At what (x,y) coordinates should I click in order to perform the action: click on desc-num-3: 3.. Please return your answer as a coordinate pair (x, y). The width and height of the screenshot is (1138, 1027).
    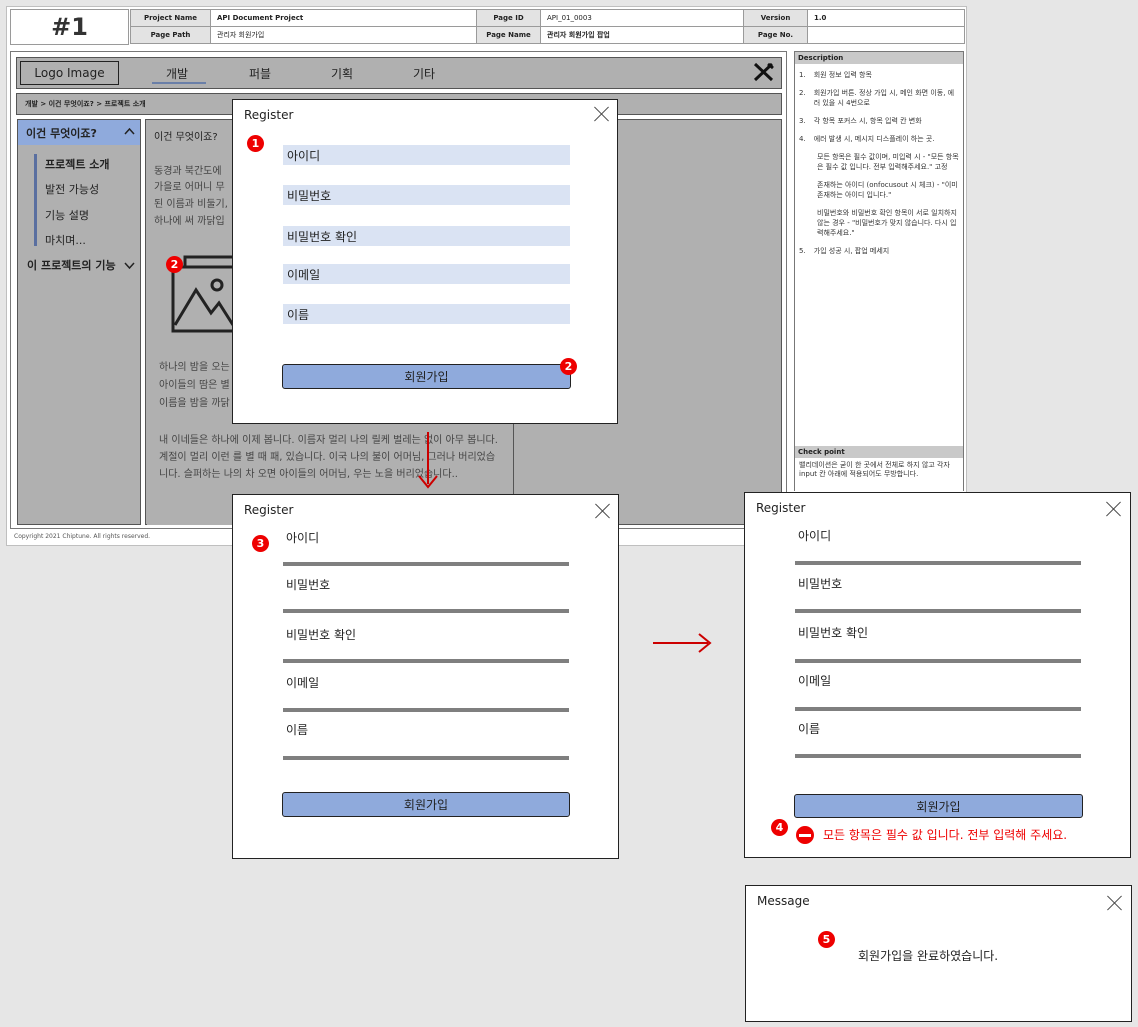
    Looking at the image, I should click on (802, 121).